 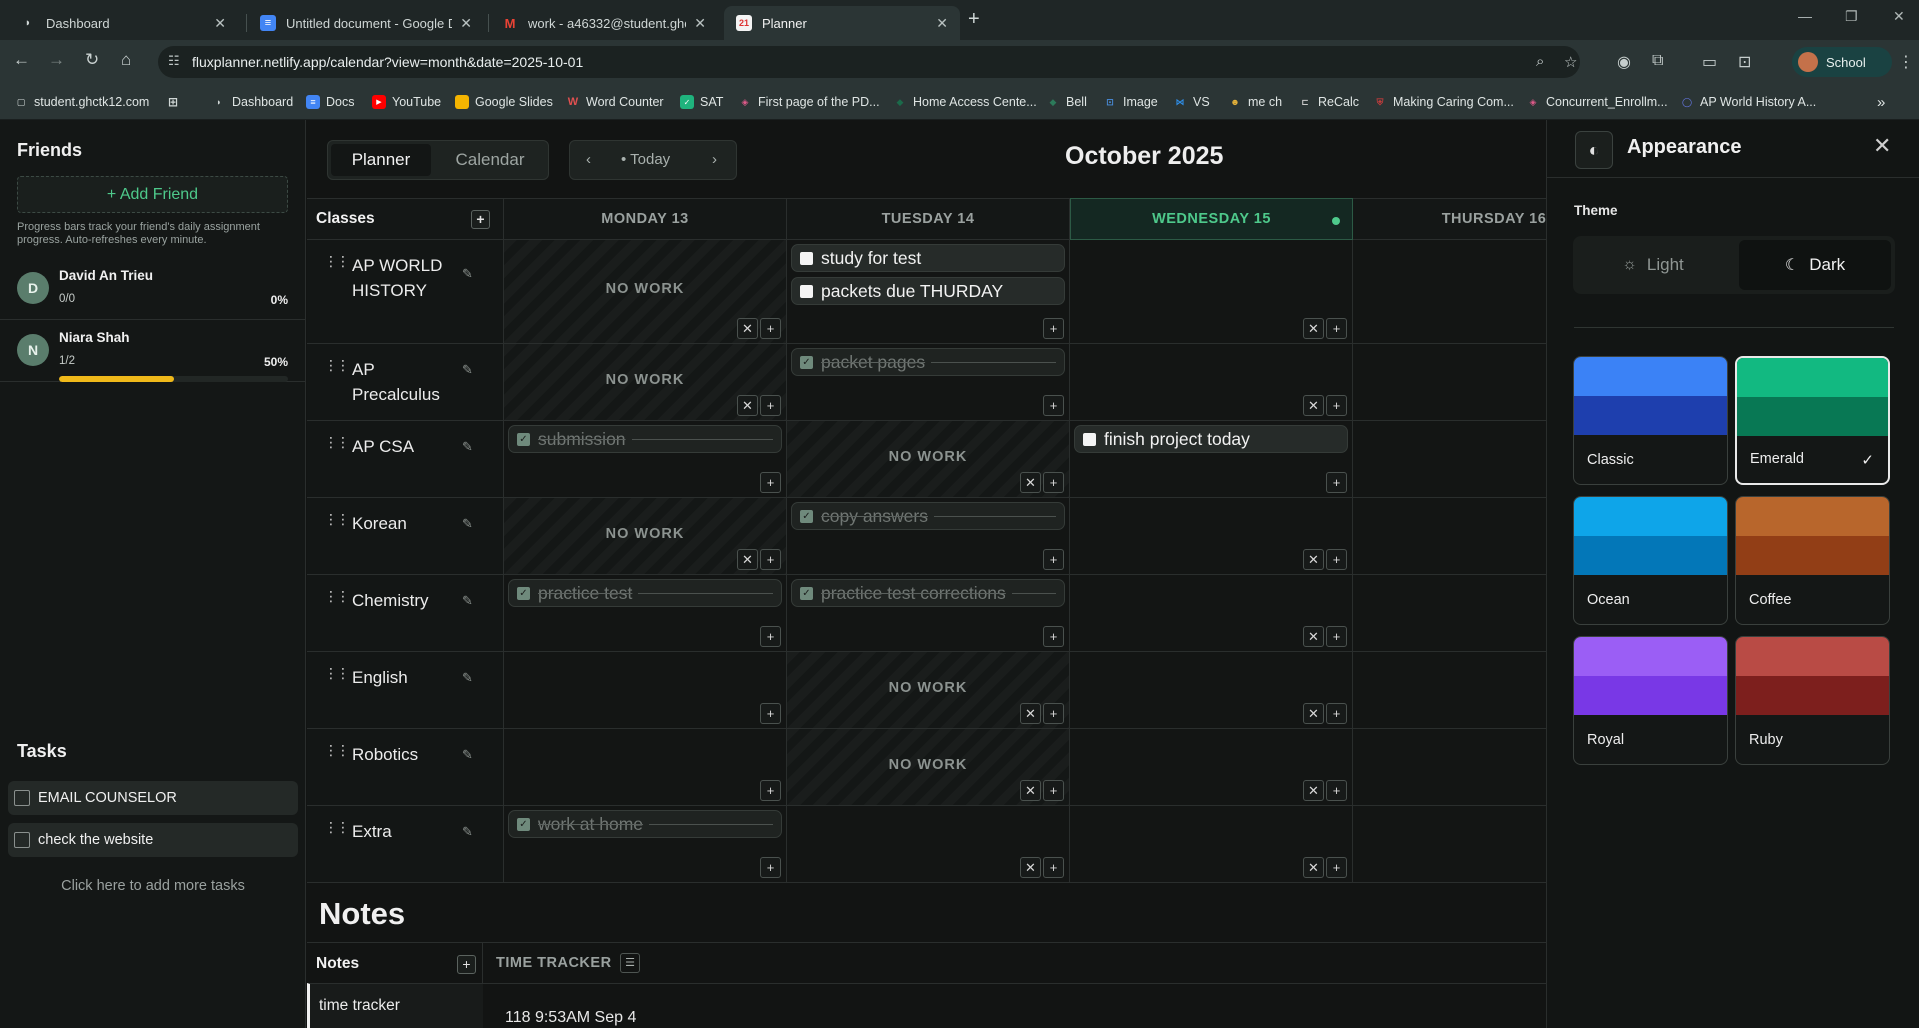 I want to click on task-item: EMAIL COUNSELOR, so click(x=153, y=798).